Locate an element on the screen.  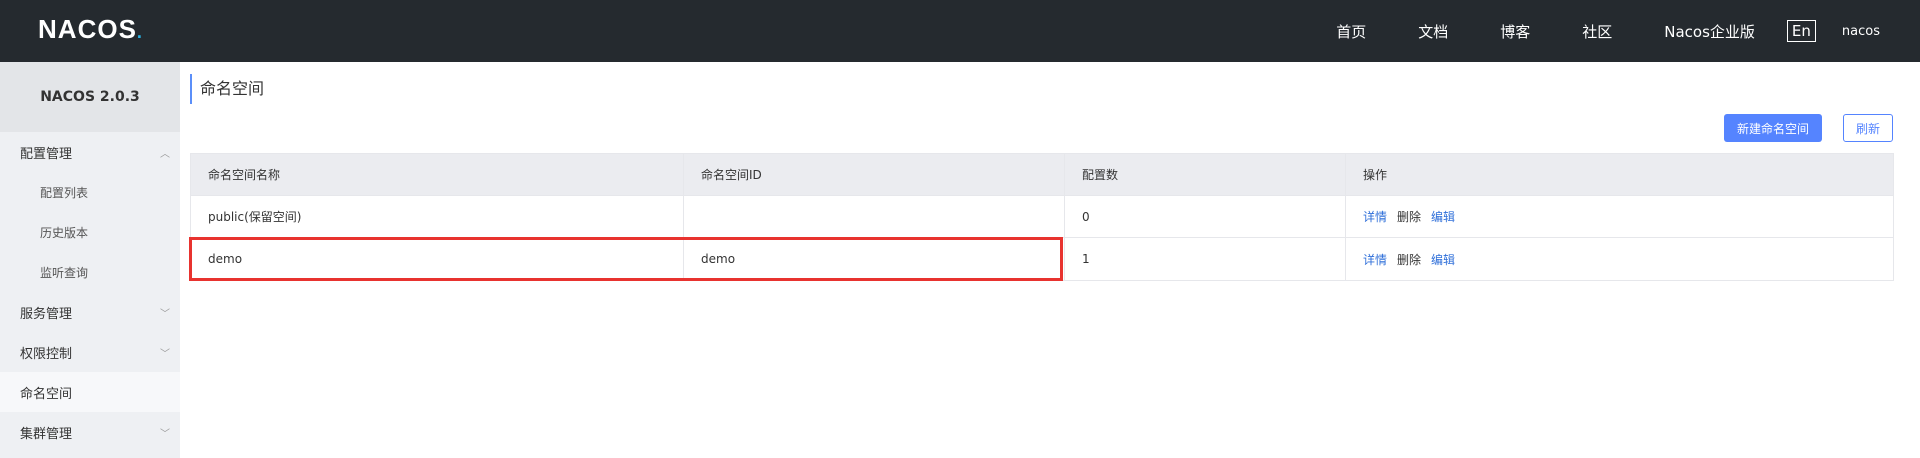
user-menu: nacos is located at coordinates (1861, 31).